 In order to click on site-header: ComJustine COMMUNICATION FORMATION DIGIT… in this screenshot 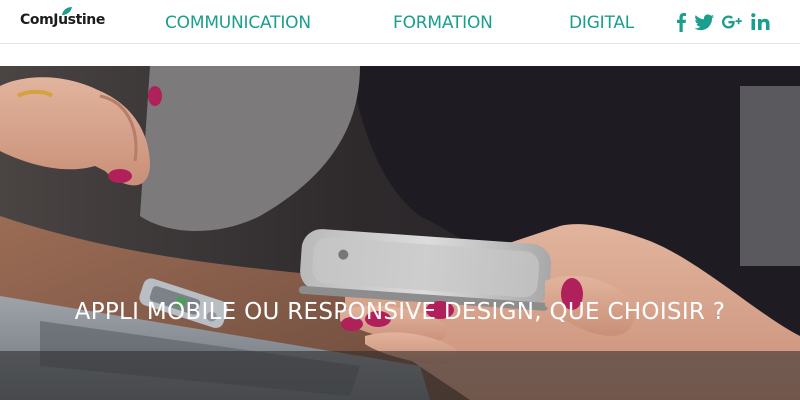, I will do `click(400, 22)`.